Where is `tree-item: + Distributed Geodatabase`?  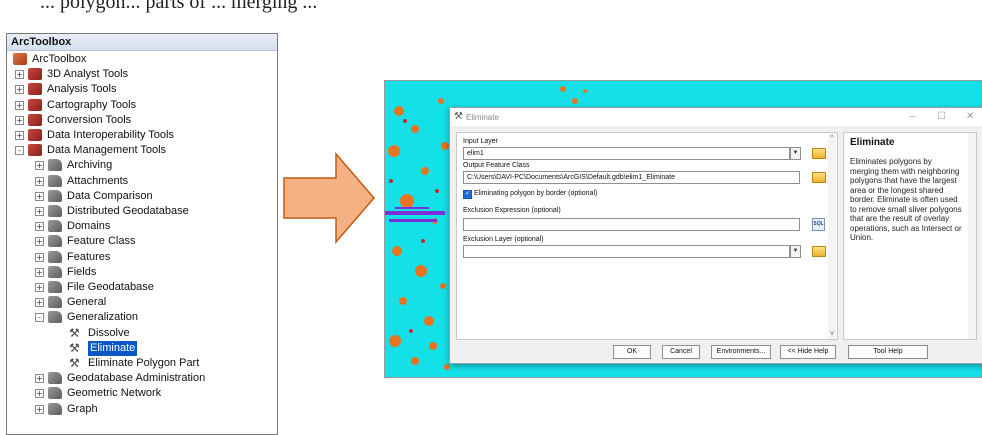 tree-item: + Distributed Geodatabase is located at coordinates (142, 211).